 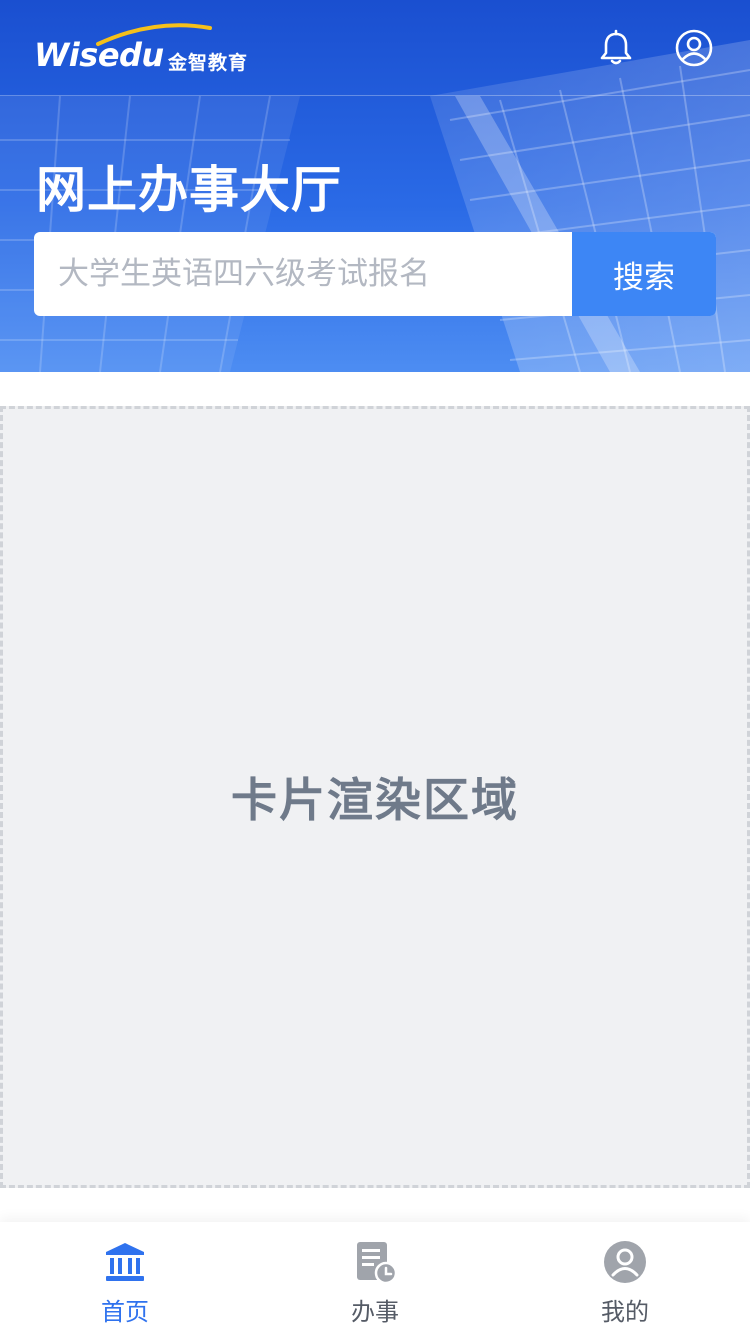 What do you see at coordinates (125, 1312) in the screenshot?
I see `tab-home-label: 首页` at bounding box center [125, 1312].